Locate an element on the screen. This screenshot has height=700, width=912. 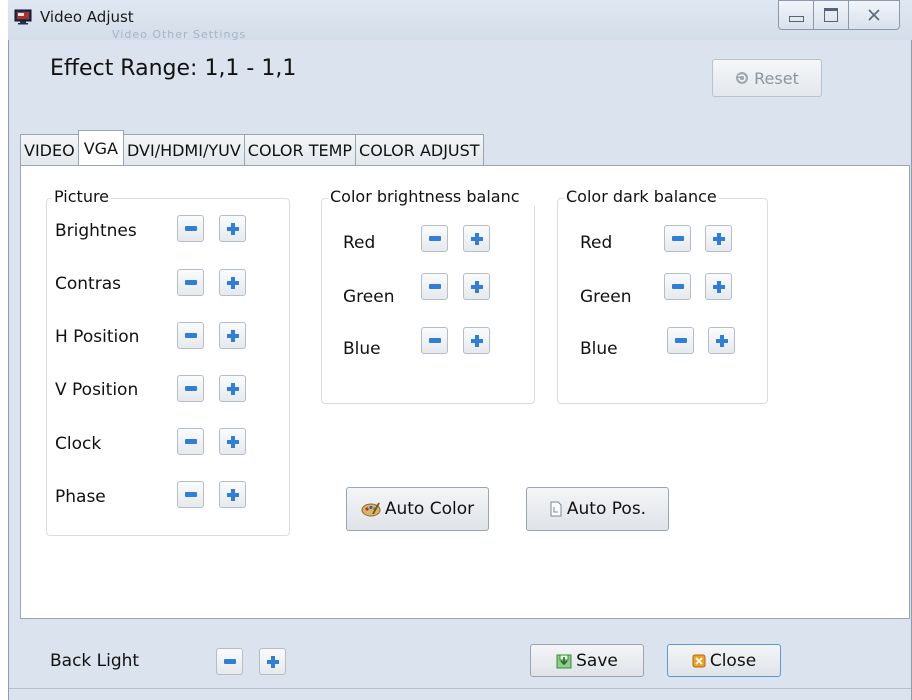
brightness-red-decrease-button is located at coordinates (434, 238).